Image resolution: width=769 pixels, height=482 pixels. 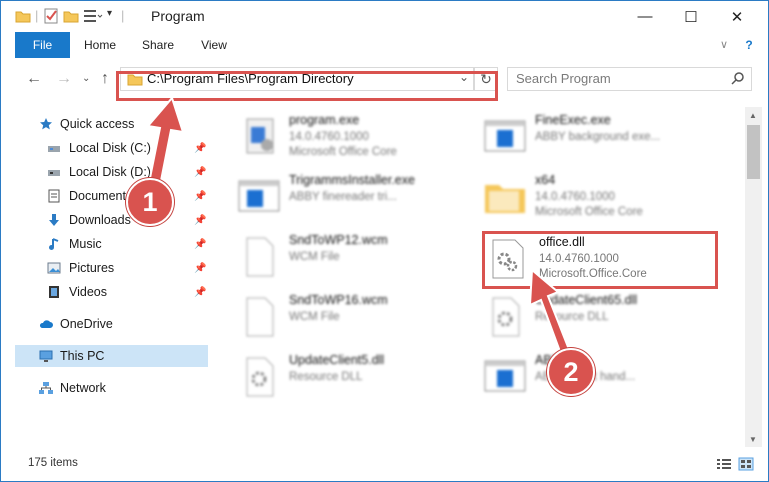 I want to click on scrollbar-thumb, so click(x=753, y=152).